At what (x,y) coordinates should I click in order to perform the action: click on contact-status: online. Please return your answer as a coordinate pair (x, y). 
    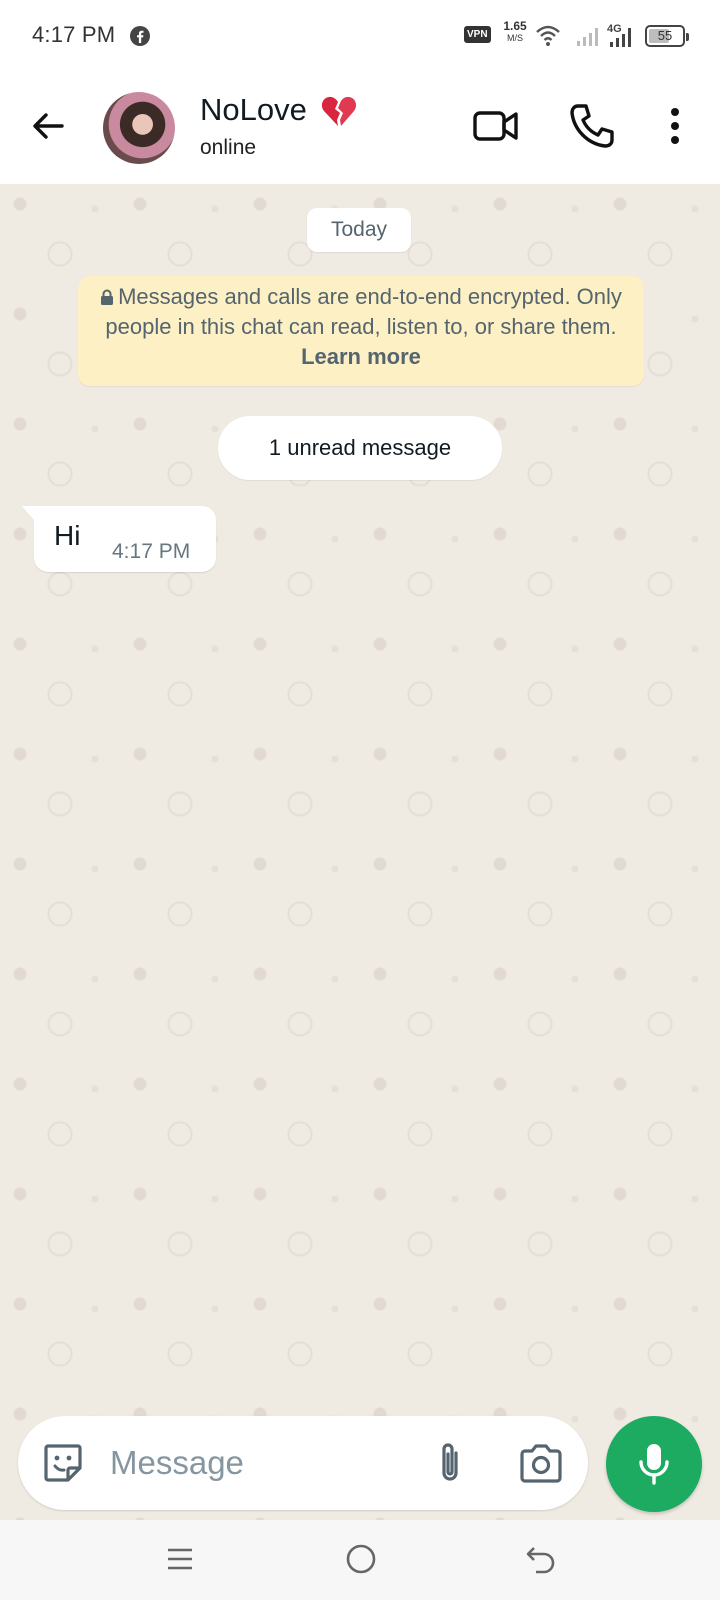
    Looking at the image, I should click on (228, 147).